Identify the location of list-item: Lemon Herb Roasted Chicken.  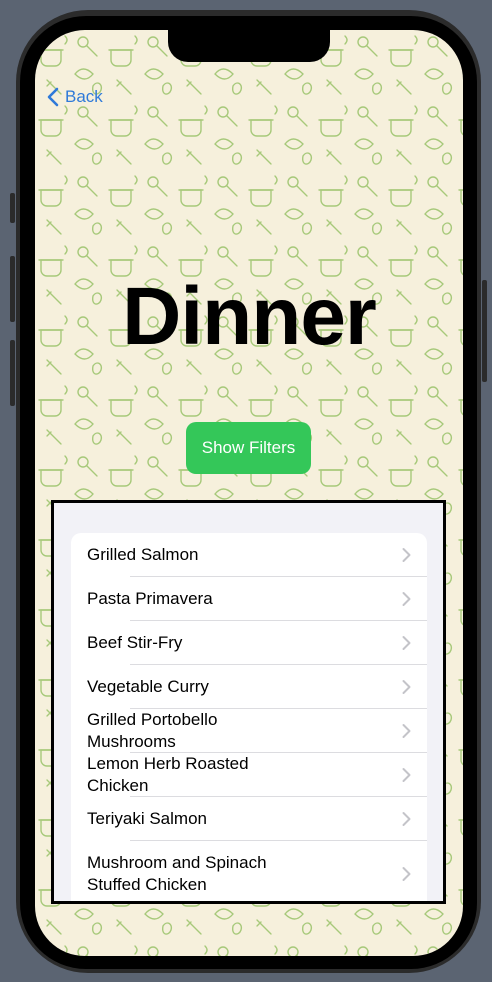
(249, 775).